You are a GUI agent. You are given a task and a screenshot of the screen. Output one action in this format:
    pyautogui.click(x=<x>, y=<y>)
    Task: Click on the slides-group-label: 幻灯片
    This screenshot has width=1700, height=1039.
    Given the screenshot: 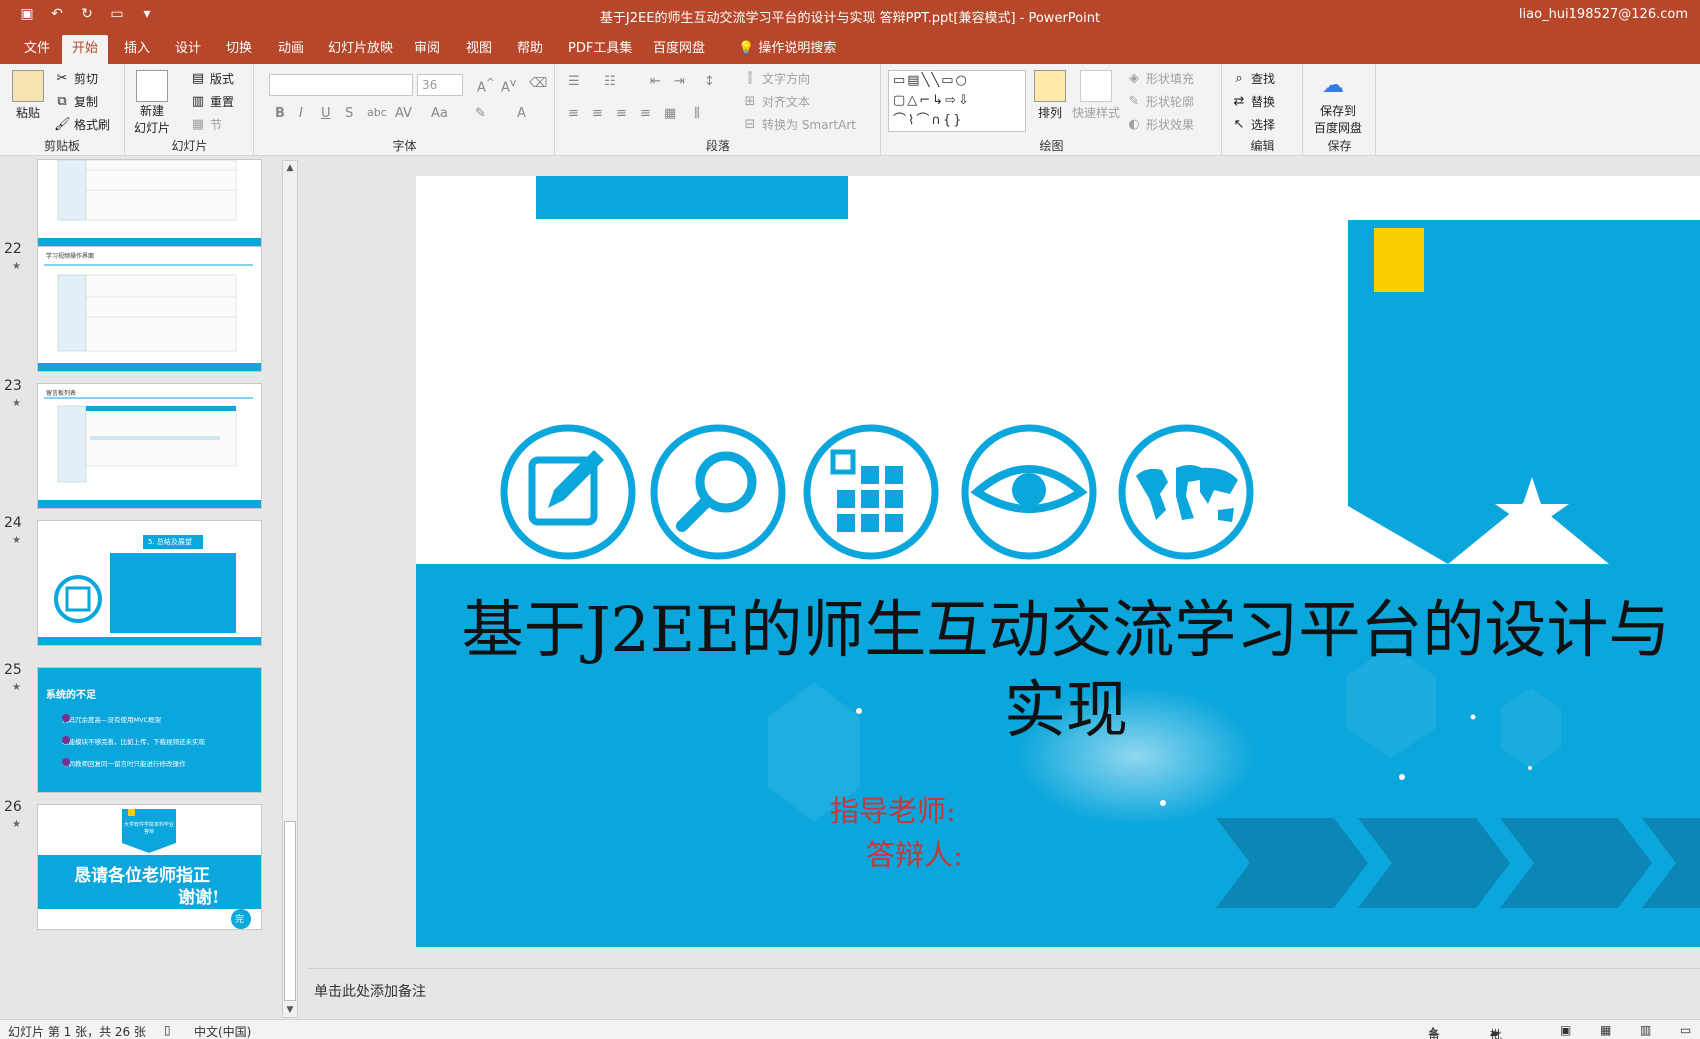 What is the action you would take?
    pyautogui.click(x=189, y=146)
    